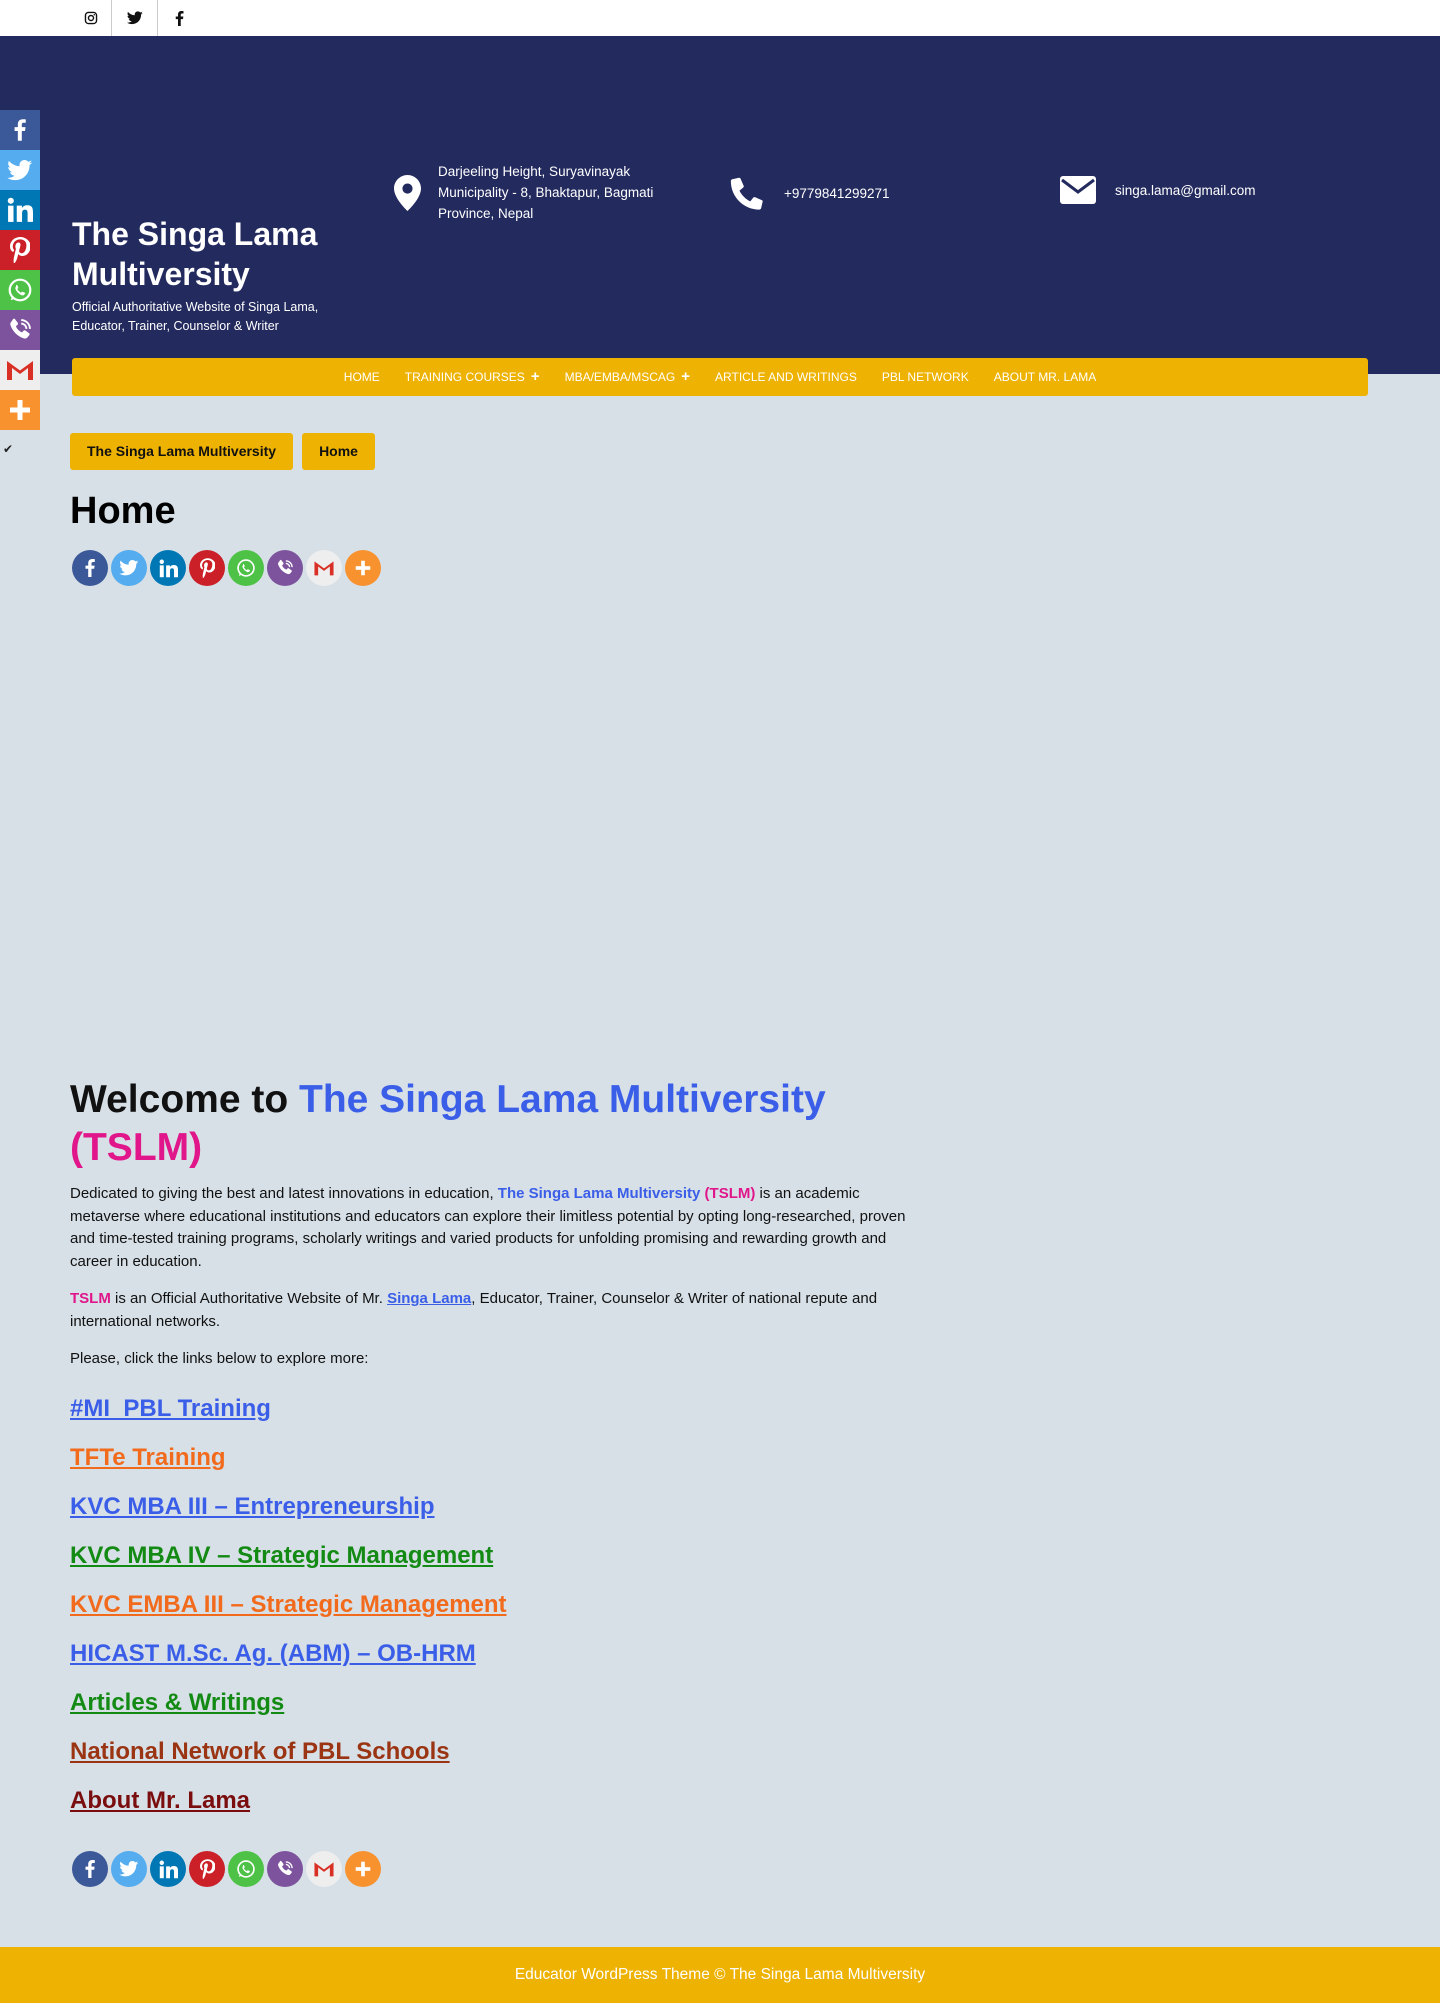 The height and width of the screenshot is (2003, 1440). What do you see at coordinates (288, 1418) in the screenshot?
I see `link-mi-pbl-training: #MI_PBL Training` at bounding box center [288, 1418].